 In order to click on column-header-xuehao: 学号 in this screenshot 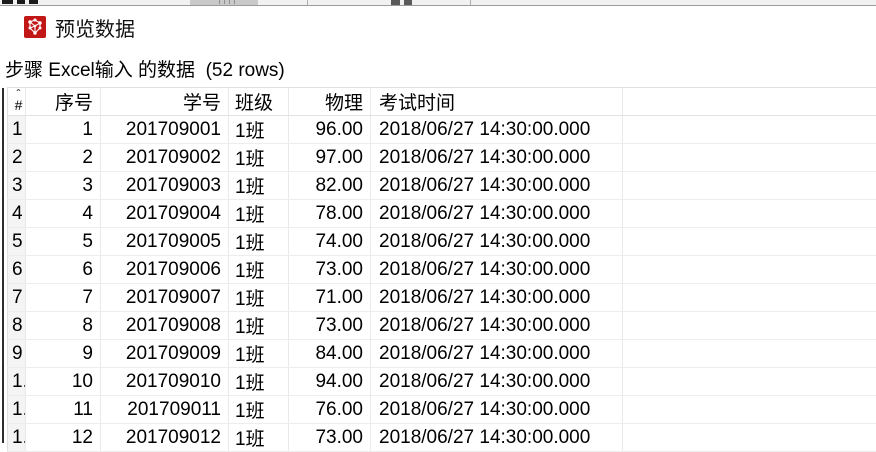, I will do `click(165, 102)`.